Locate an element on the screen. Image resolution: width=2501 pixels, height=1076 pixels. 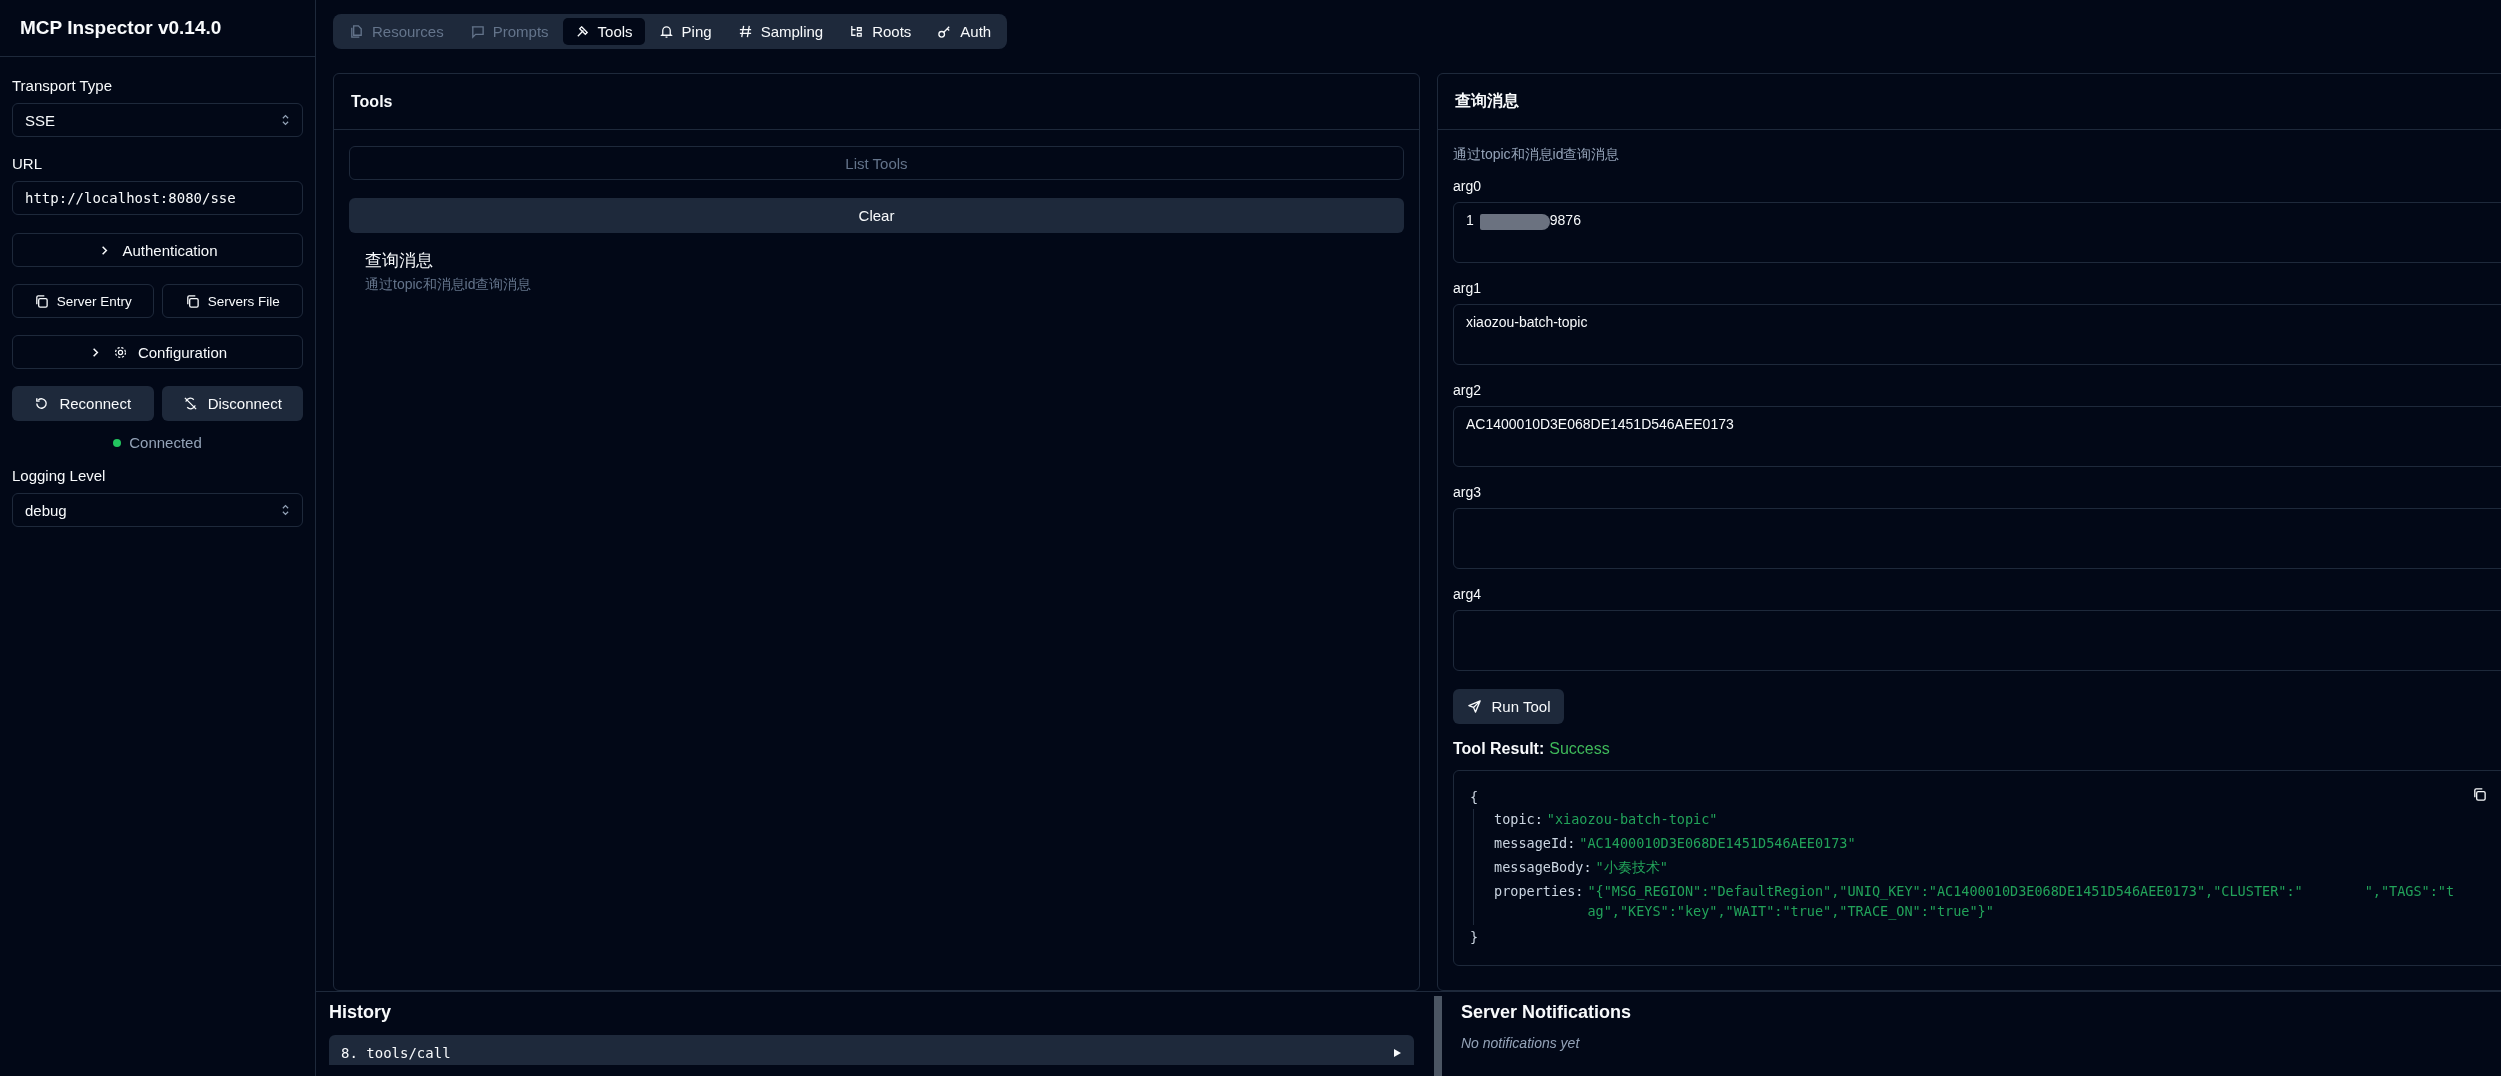
servers-file-button: Servers File is located at coordinates (232, 301).